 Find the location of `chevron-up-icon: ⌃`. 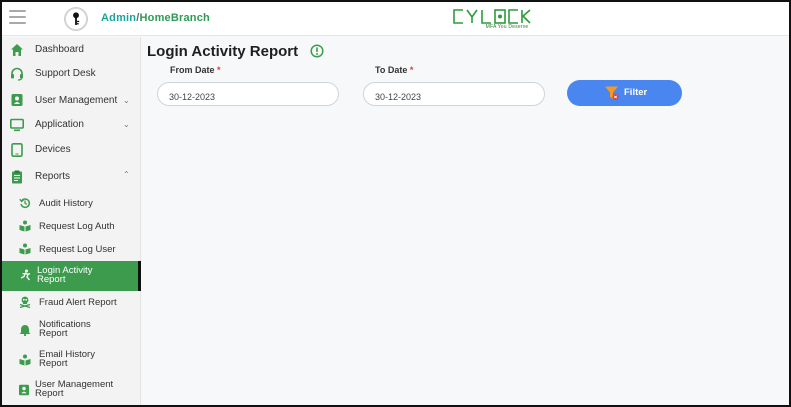

chevron-up-icon: ⌃ is located at coordinates (126, 174).